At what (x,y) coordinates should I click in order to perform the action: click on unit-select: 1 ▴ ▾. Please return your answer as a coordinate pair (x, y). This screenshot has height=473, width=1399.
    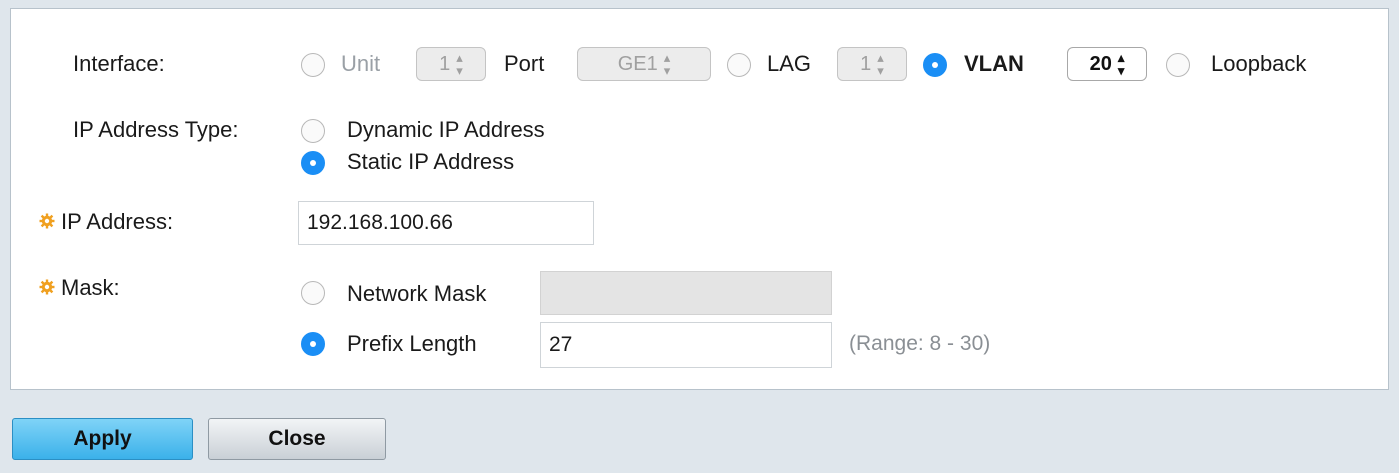
    Looking at the image, I should click on (451, 64).